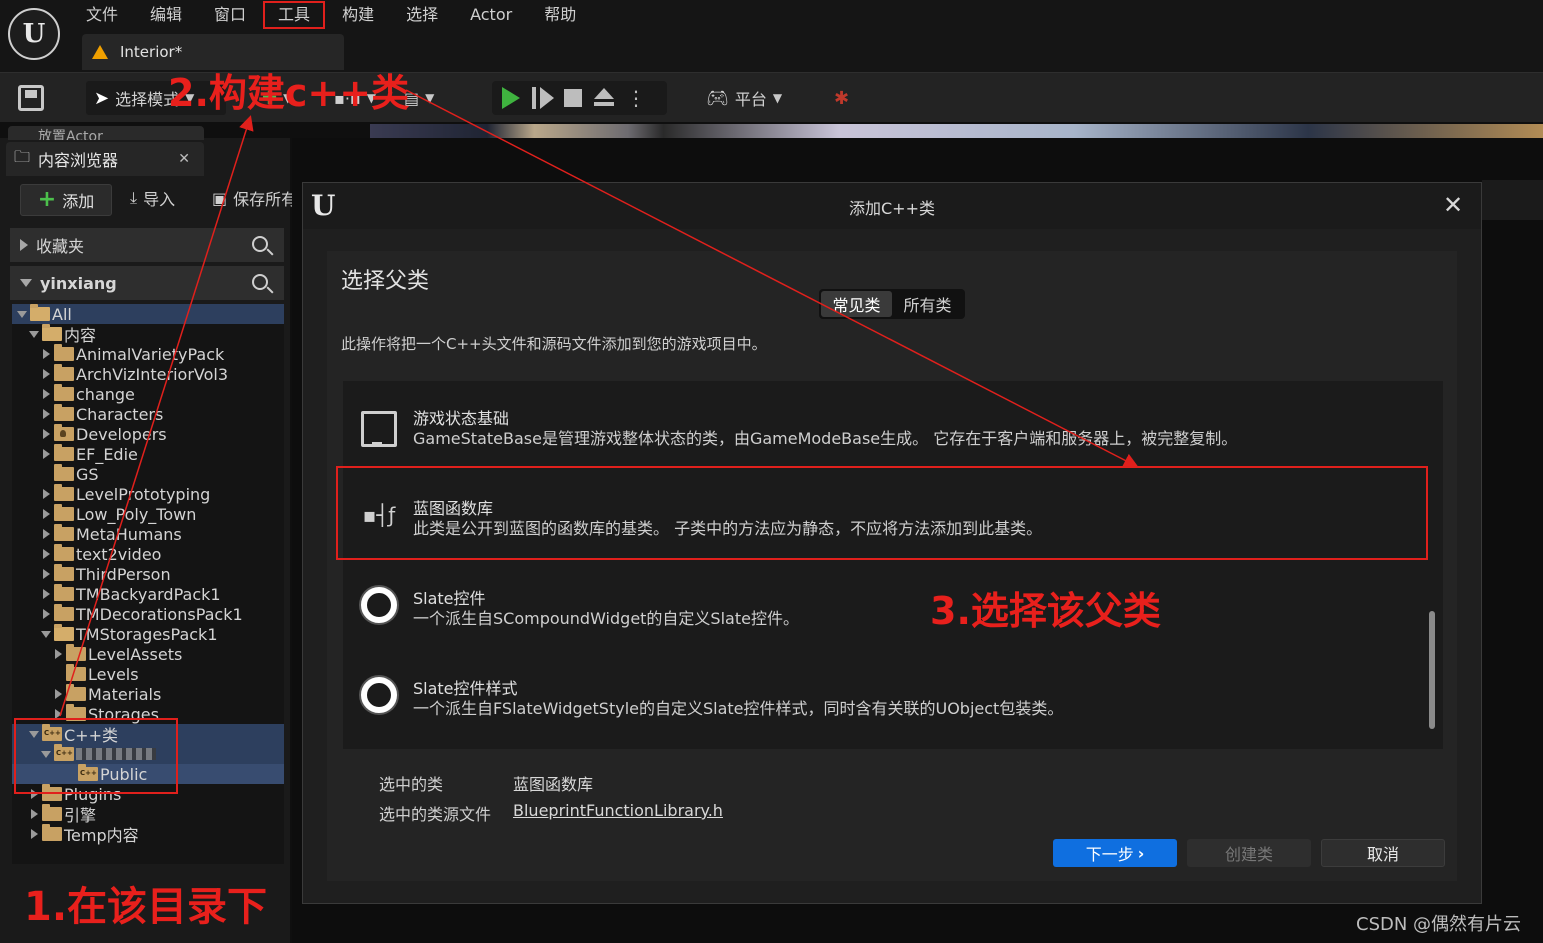  I want to click on arrow-folder-to-build, so click(156, 416).